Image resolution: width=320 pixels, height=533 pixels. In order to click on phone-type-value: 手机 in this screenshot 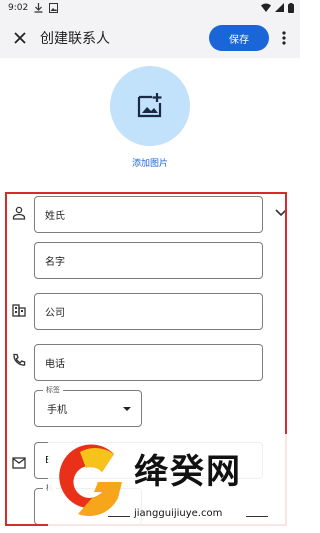, I will do `click(57, 410)`.